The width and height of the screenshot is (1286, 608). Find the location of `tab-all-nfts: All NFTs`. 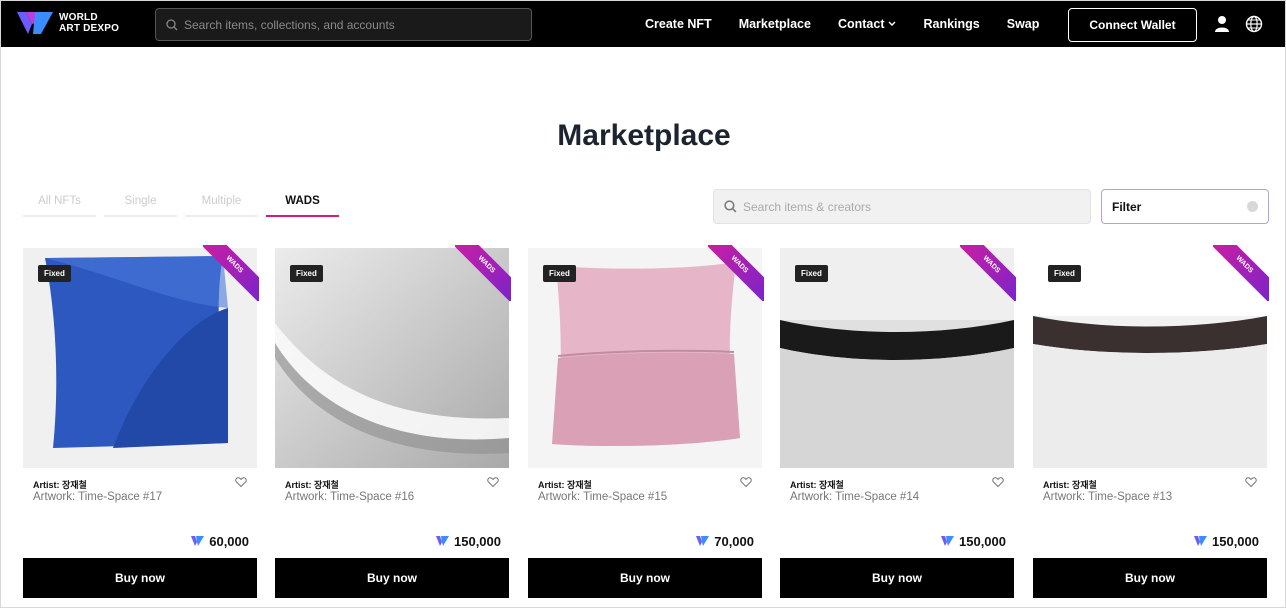

tab-all-nfts: All NFTs is located at coordinates (59, 206).